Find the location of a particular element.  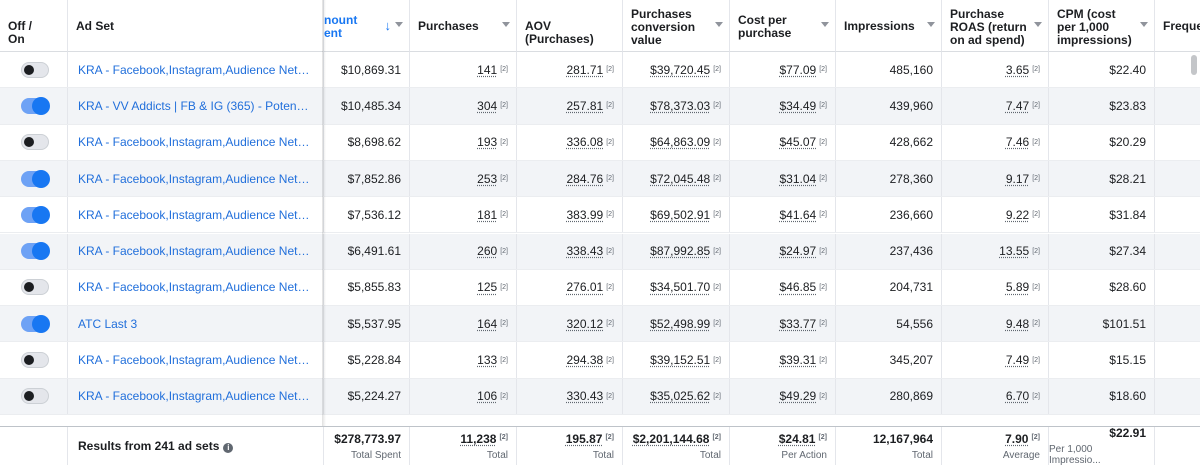

col-header-cost-per-purchase: Cost per purchase is located at coordinates (783, 26).